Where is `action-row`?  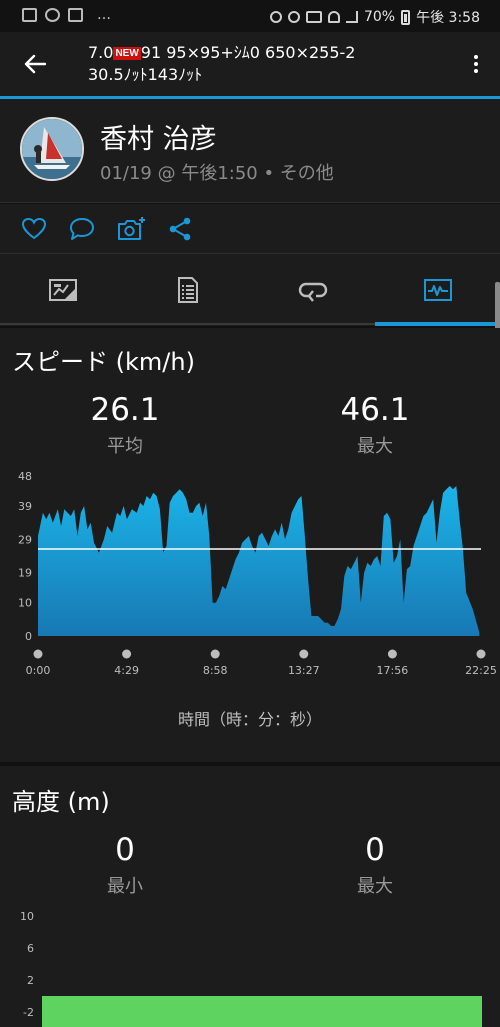
action-row is located at coordinates (250, 229).